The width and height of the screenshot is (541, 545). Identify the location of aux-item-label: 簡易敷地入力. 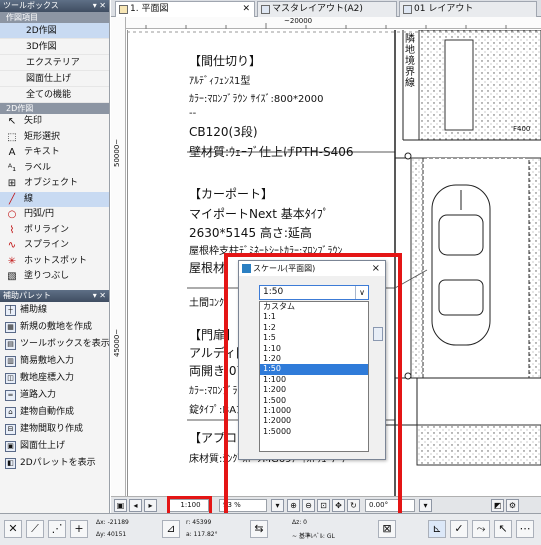
(47, 360).